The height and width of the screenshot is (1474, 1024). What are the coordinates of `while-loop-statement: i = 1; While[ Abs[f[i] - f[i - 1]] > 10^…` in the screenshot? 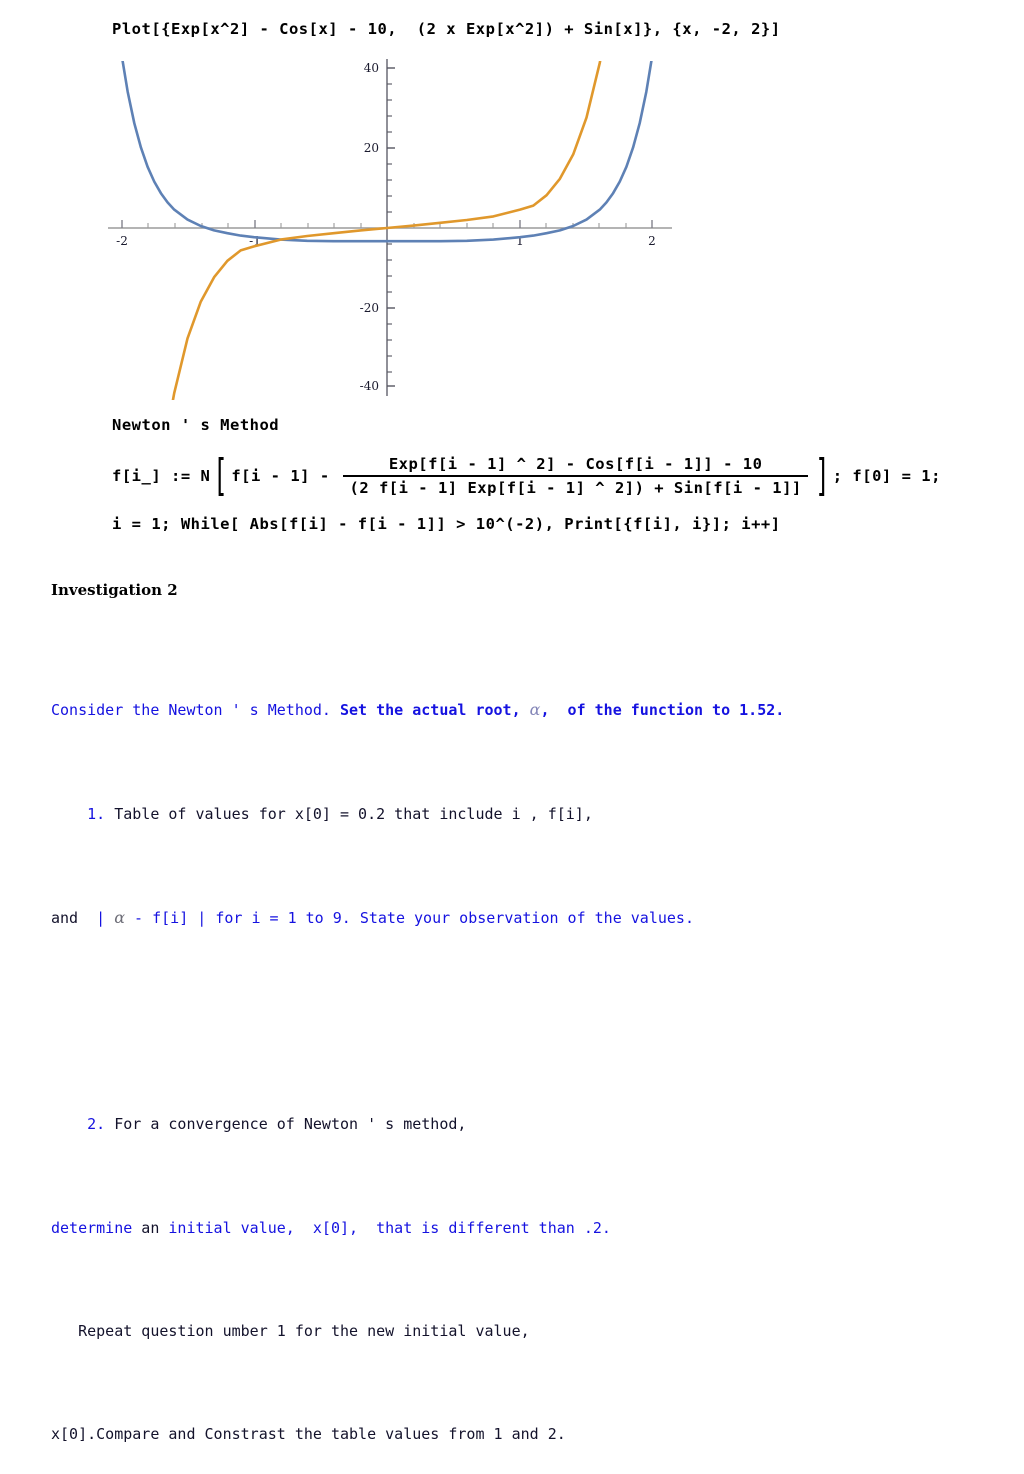 It's located at (446, 524).